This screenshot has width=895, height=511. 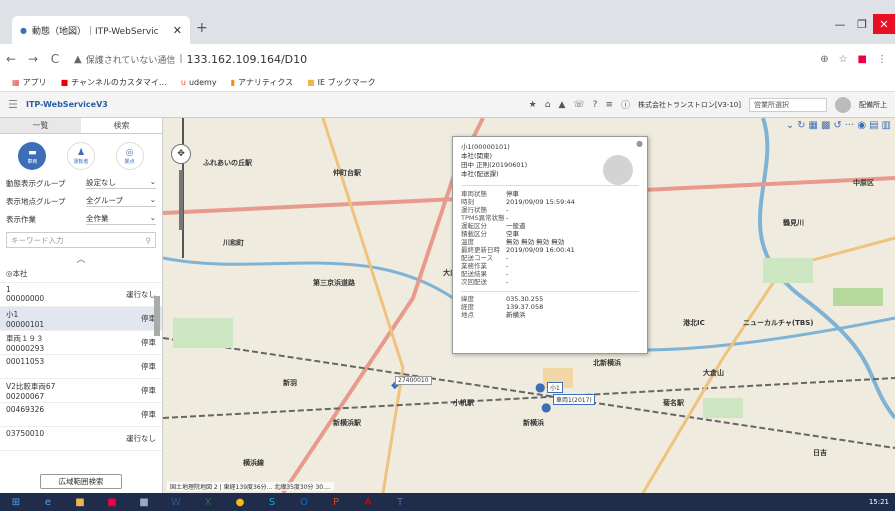 What do you see at coordinates (199, 82) in the screenshot?
I see `bookmark-udemy: u udemy` at bounding box center [199, 82].